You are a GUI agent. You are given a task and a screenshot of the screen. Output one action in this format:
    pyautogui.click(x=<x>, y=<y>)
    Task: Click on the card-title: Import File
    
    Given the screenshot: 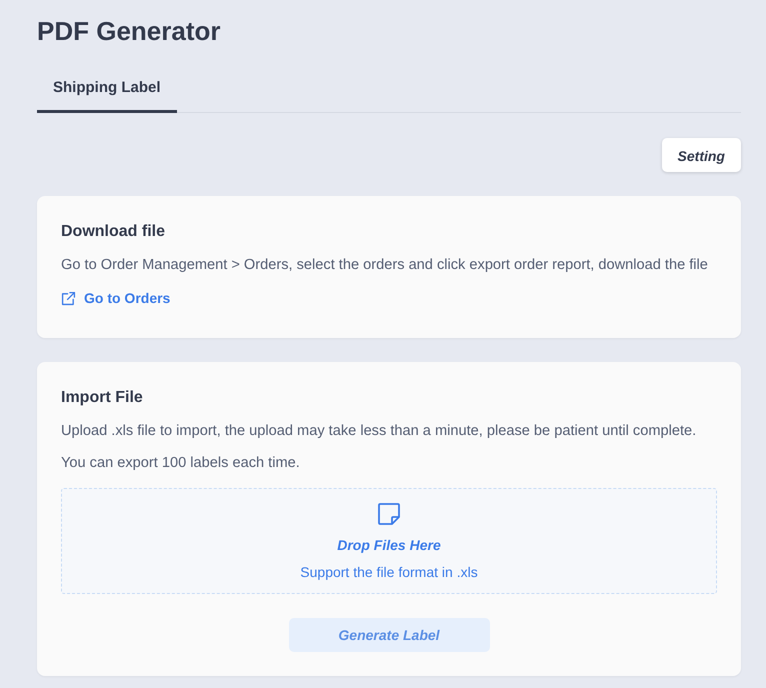 What is the action you would take?
    pyautogui.click(x=102, y=398)
    